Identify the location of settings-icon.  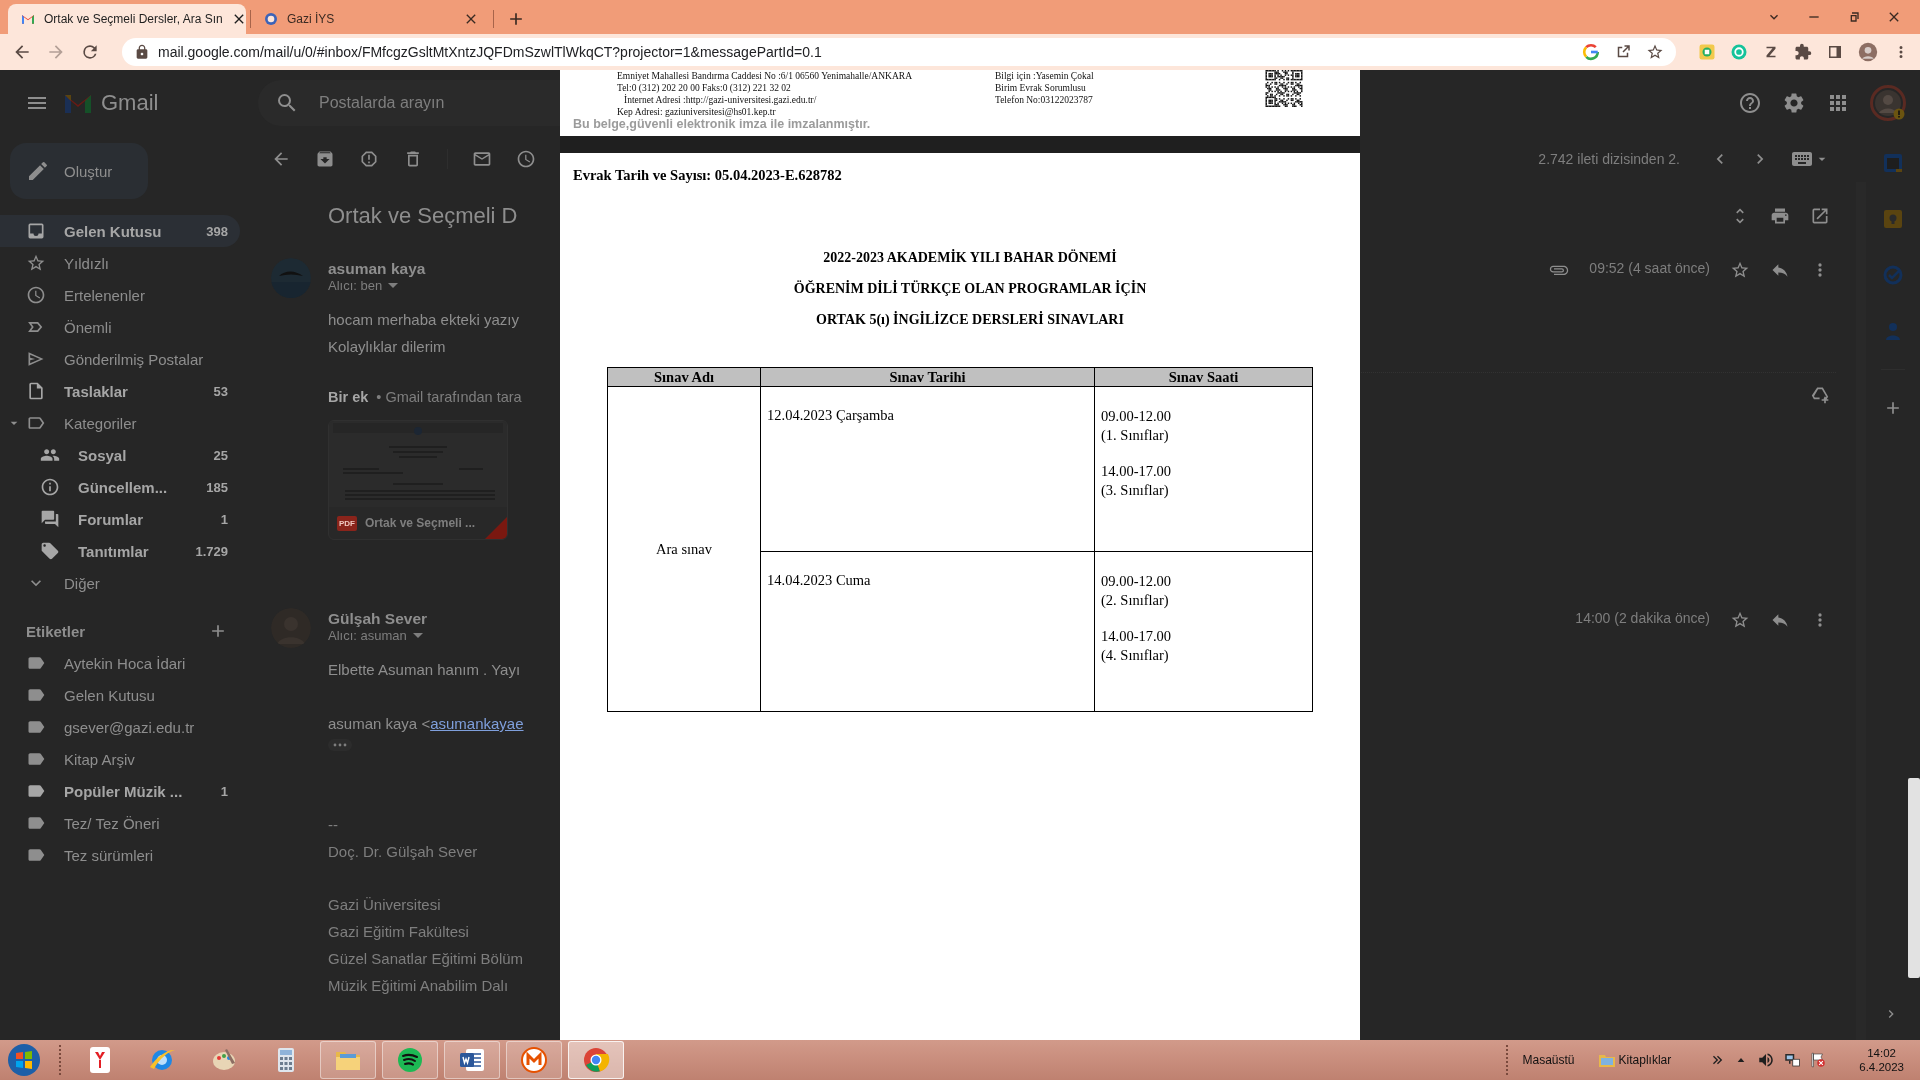
(1794, 102).